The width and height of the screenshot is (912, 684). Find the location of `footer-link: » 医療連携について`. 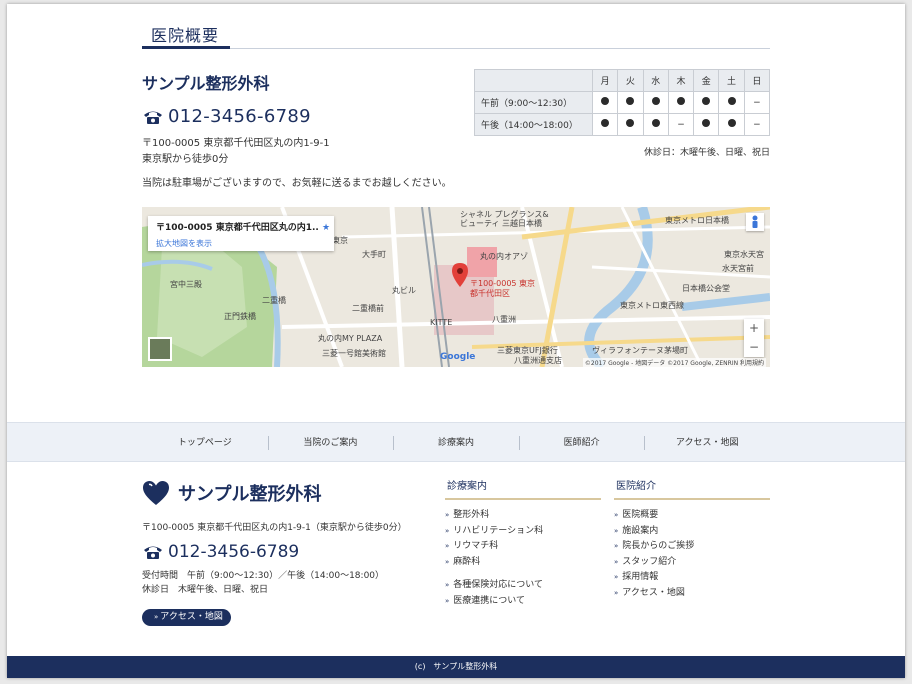

footer-link: » 医療連携について is located at coordinates (523, 602).